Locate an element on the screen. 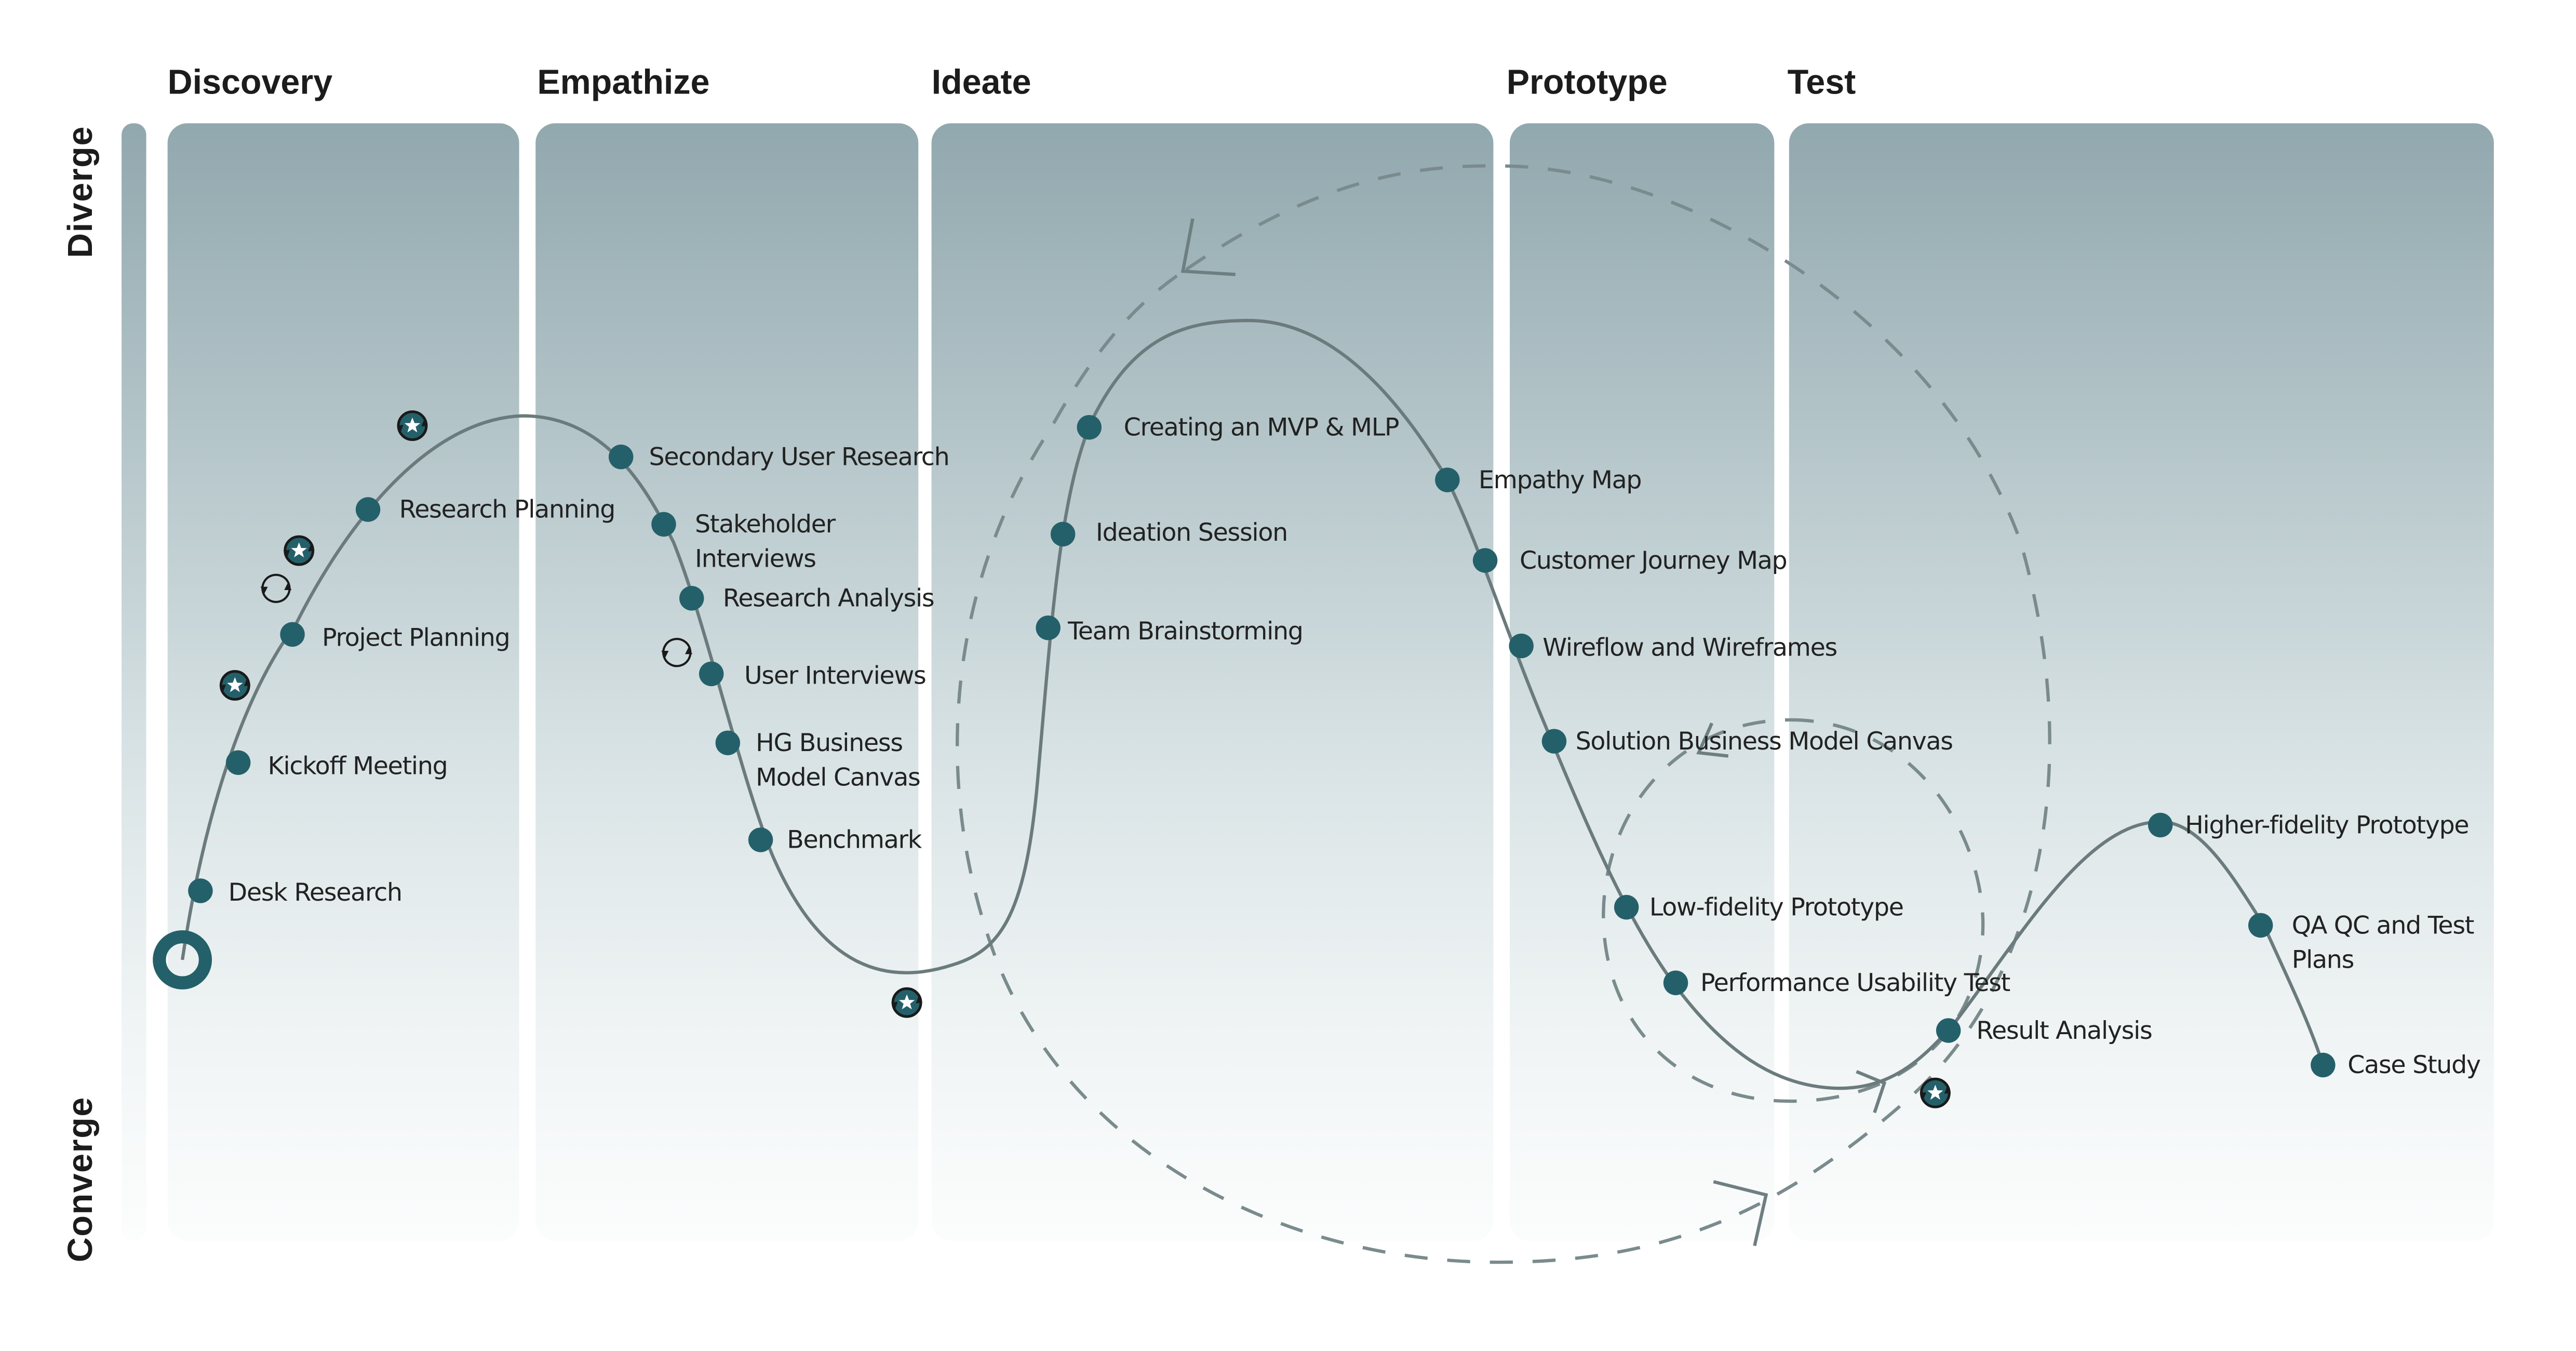 The height and width of the screenshot is (1351, 2576). axis-bar is located at coordinates (134, 682).